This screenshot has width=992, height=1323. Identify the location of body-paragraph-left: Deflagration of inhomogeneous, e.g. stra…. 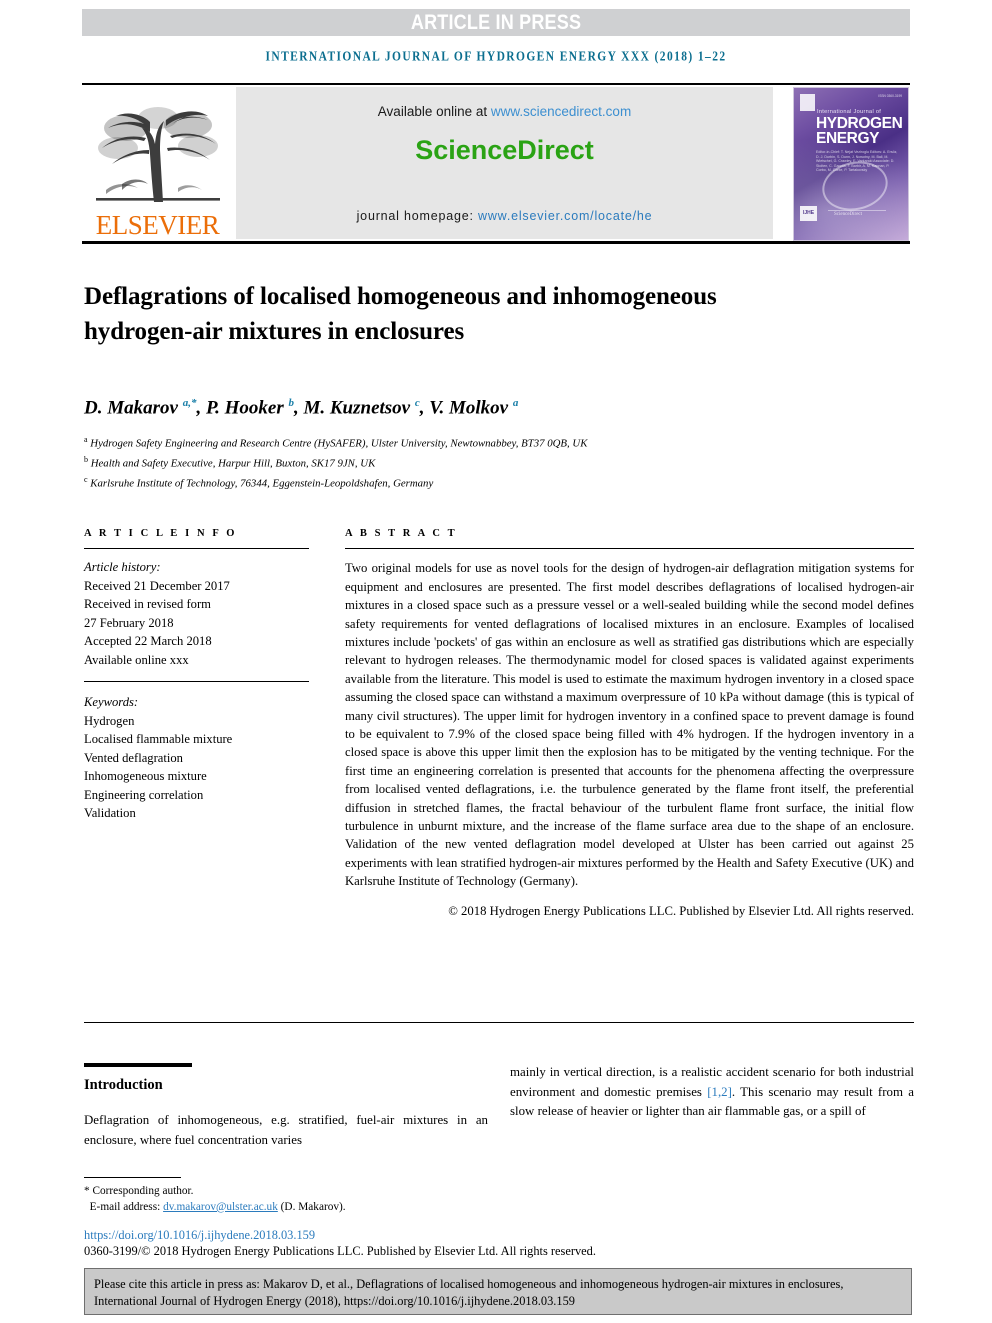
(286, 1130).